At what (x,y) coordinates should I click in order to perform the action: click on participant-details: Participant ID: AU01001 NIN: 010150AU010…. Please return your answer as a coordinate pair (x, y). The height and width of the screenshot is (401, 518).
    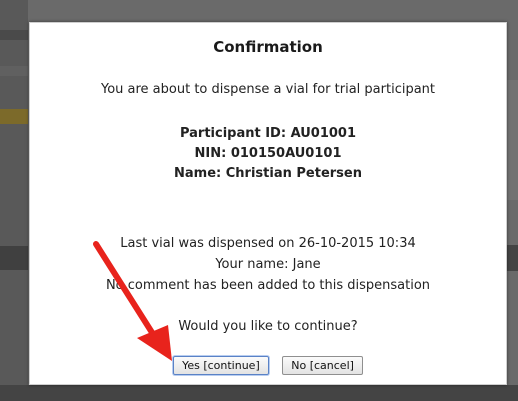
    Looking at the image, I should click on (268, 154).